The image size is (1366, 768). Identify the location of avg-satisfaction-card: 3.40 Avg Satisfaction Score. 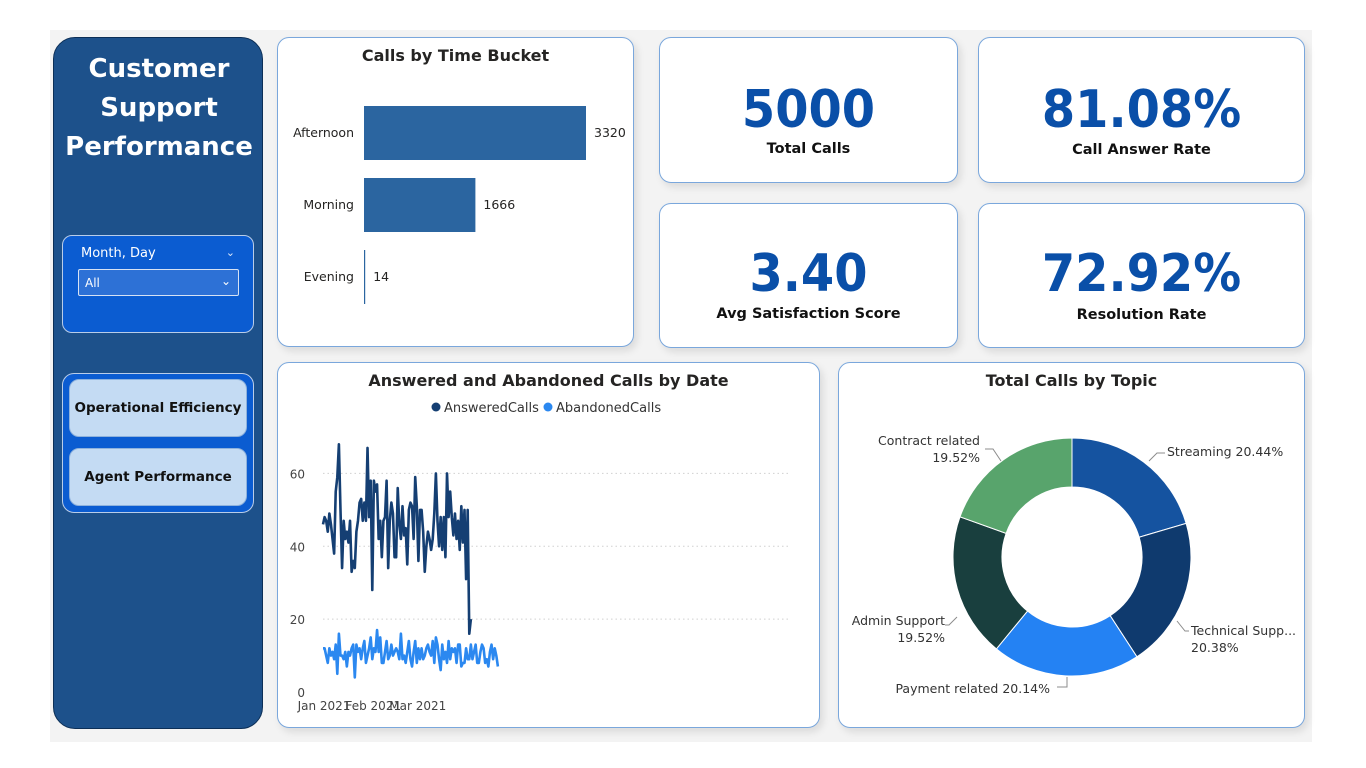
(808, 275).